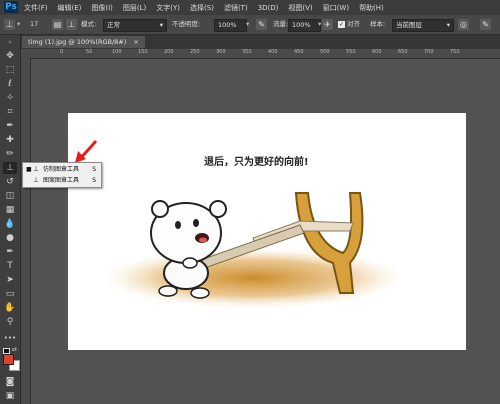 The height and width of the screenshot is (404, 500). I want to click on quick-mask-icon: ◙, so click(10, 382).